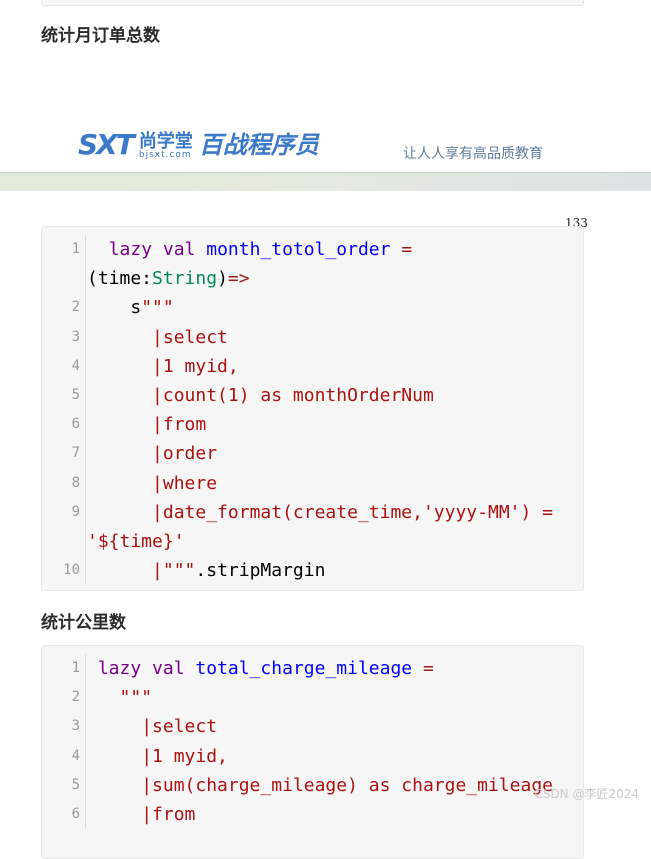  Describe the element at coordinates (64, 571) in the screenshot. I see `line-number: 10` at that location.